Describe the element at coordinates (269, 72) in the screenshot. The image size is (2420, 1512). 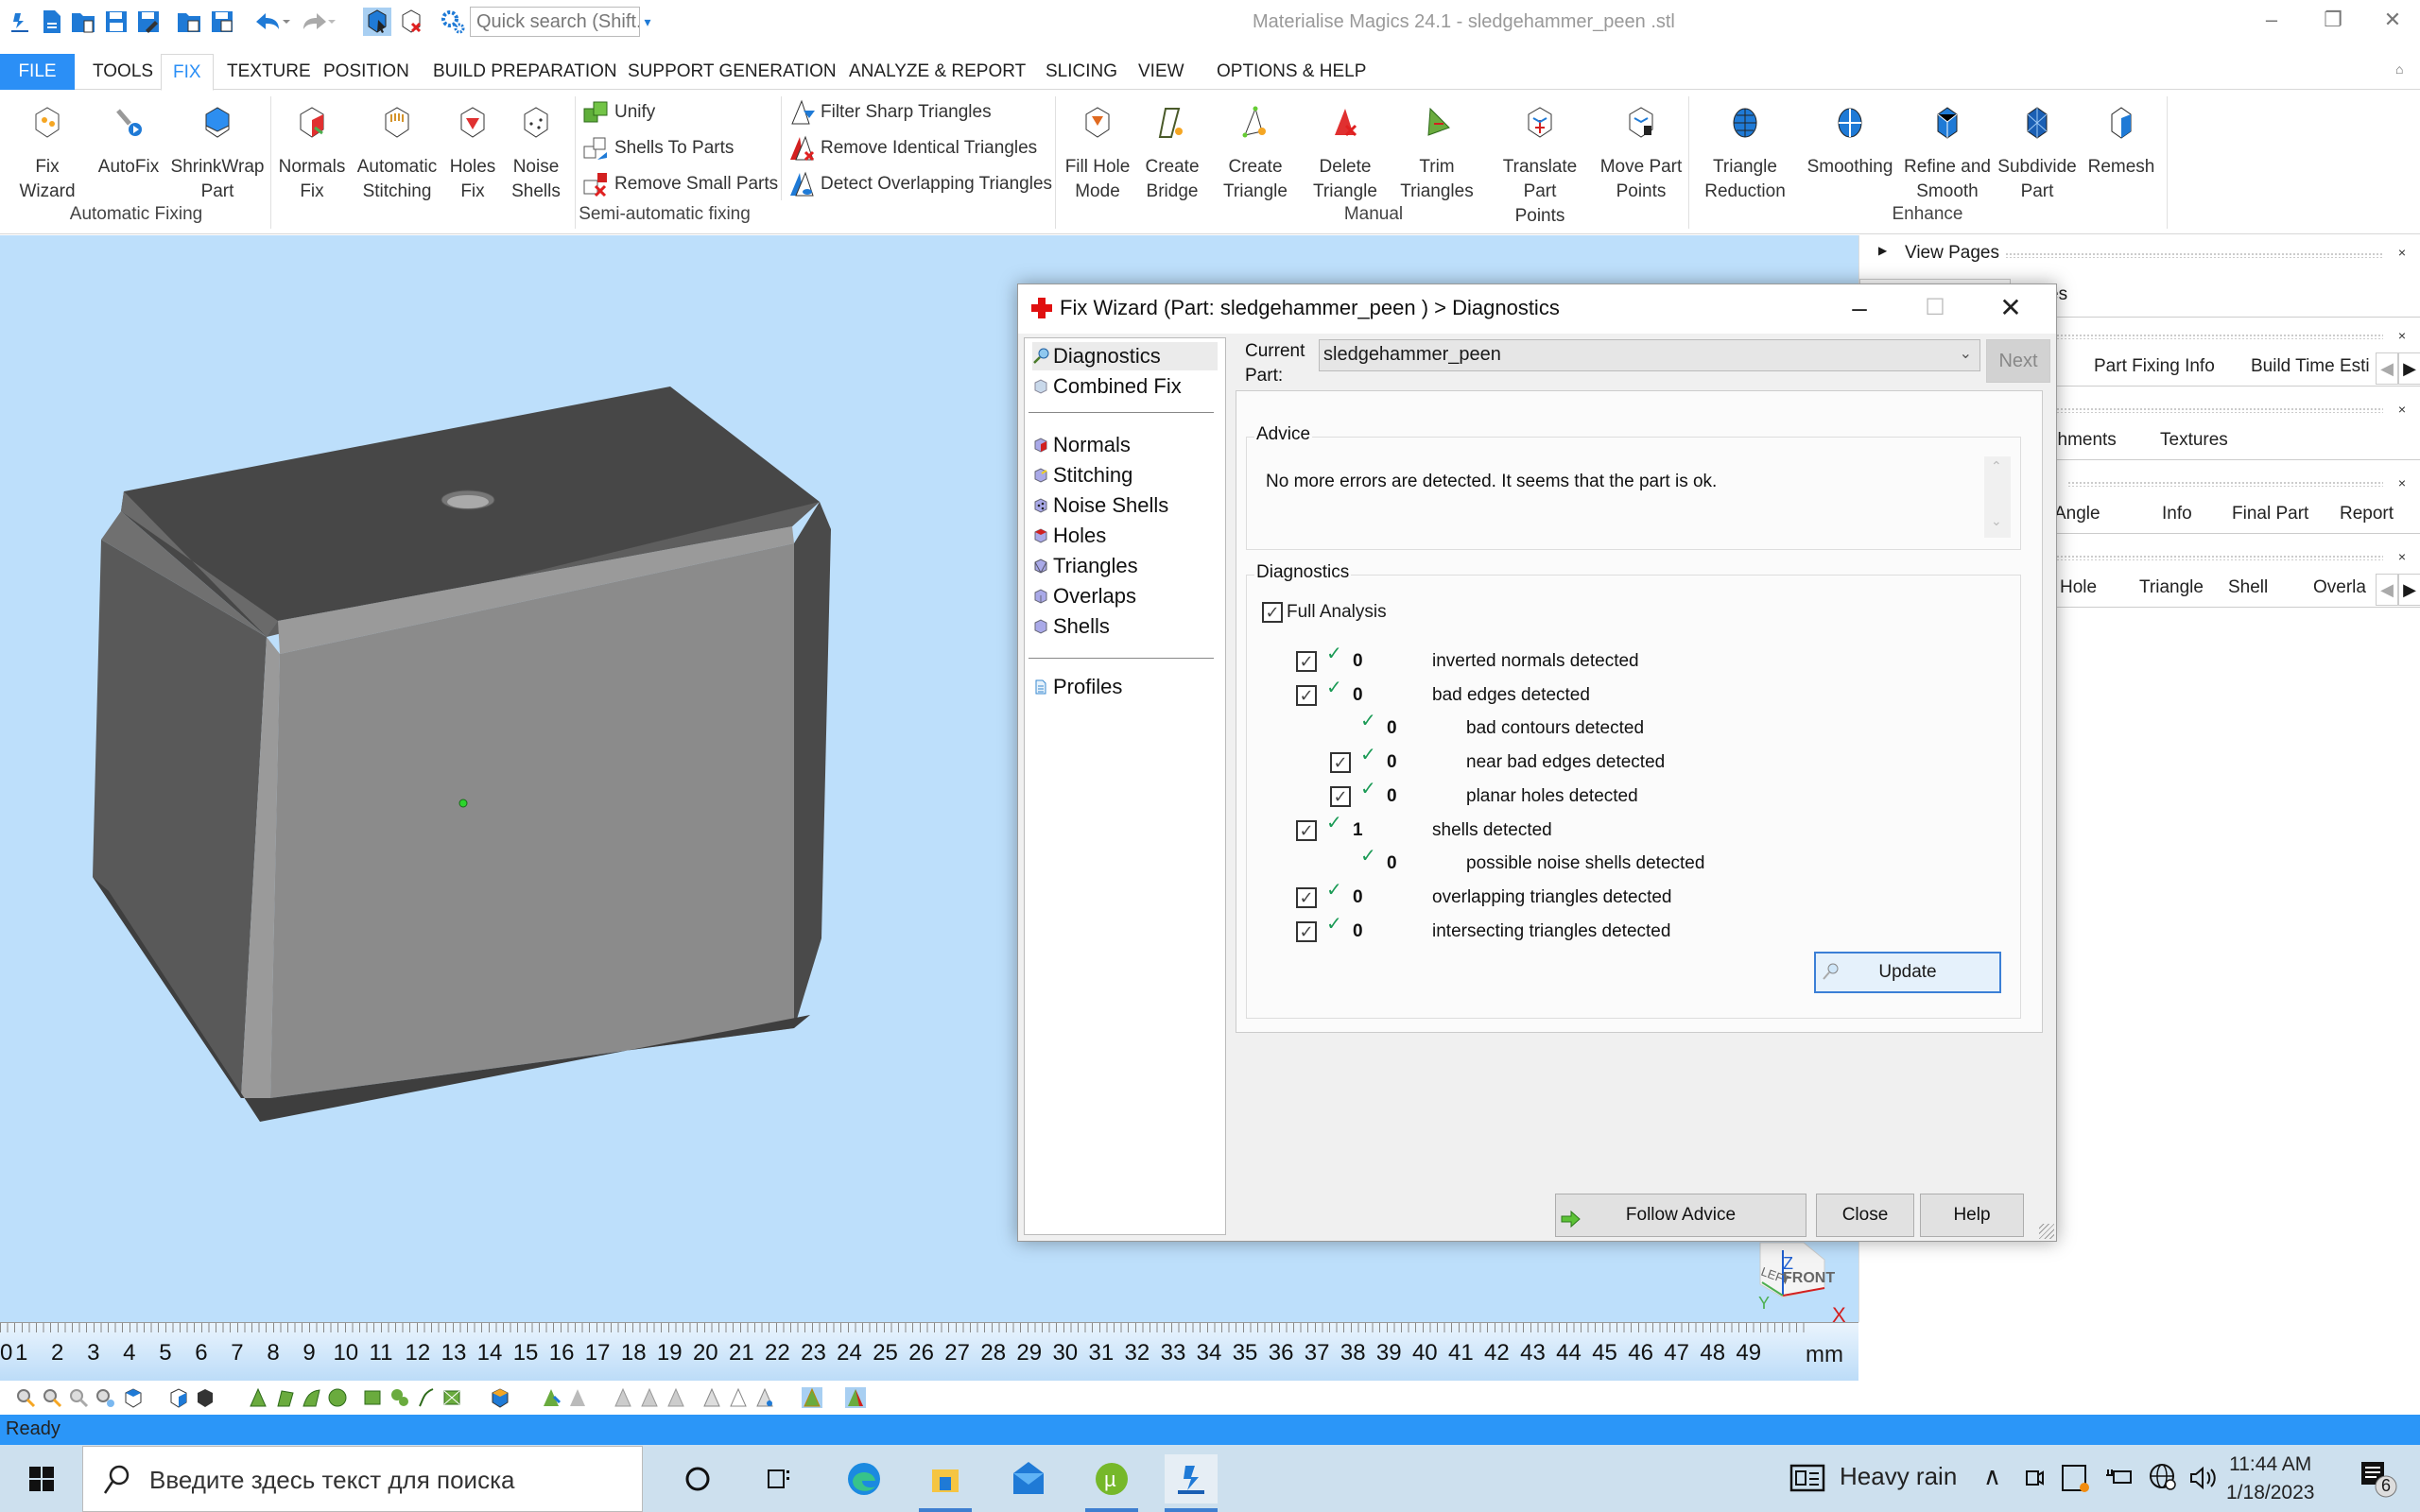
I see `tab-texture: TEXTURE` at that location.